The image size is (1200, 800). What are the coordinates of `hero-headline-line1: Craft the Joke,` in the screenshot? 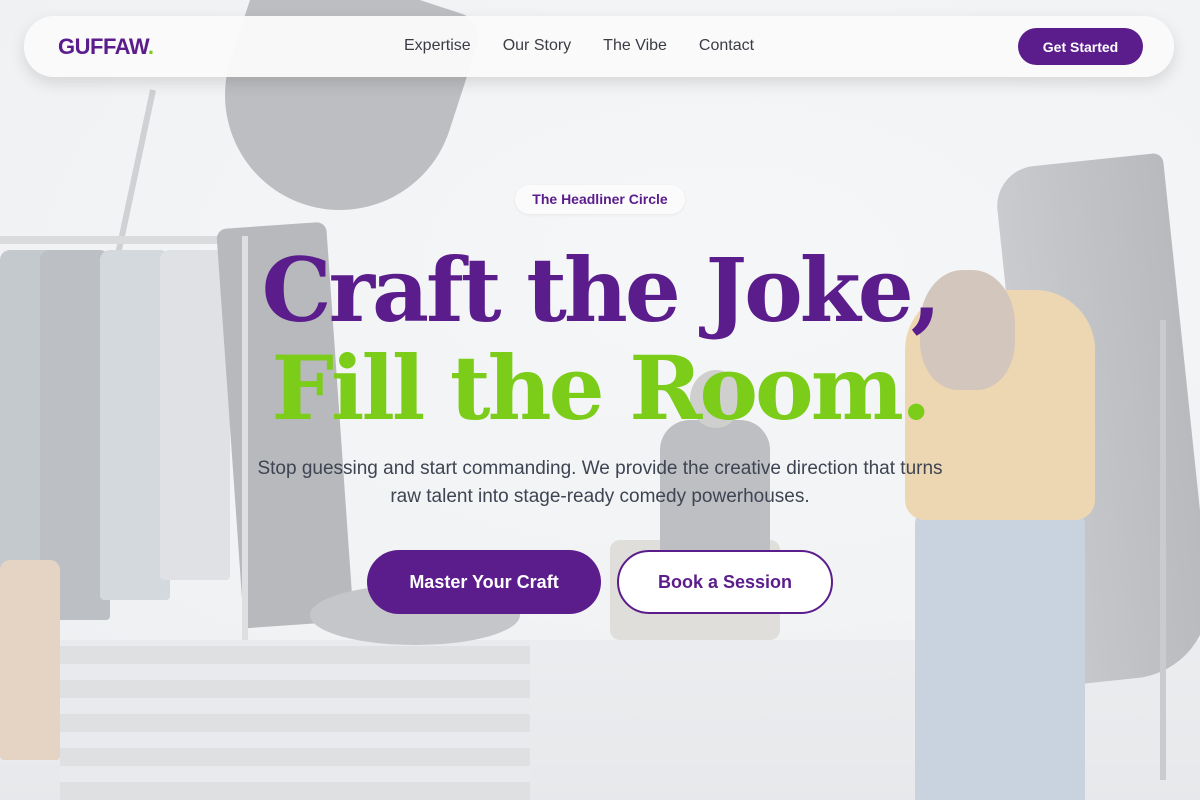 It's located at (601, 290).